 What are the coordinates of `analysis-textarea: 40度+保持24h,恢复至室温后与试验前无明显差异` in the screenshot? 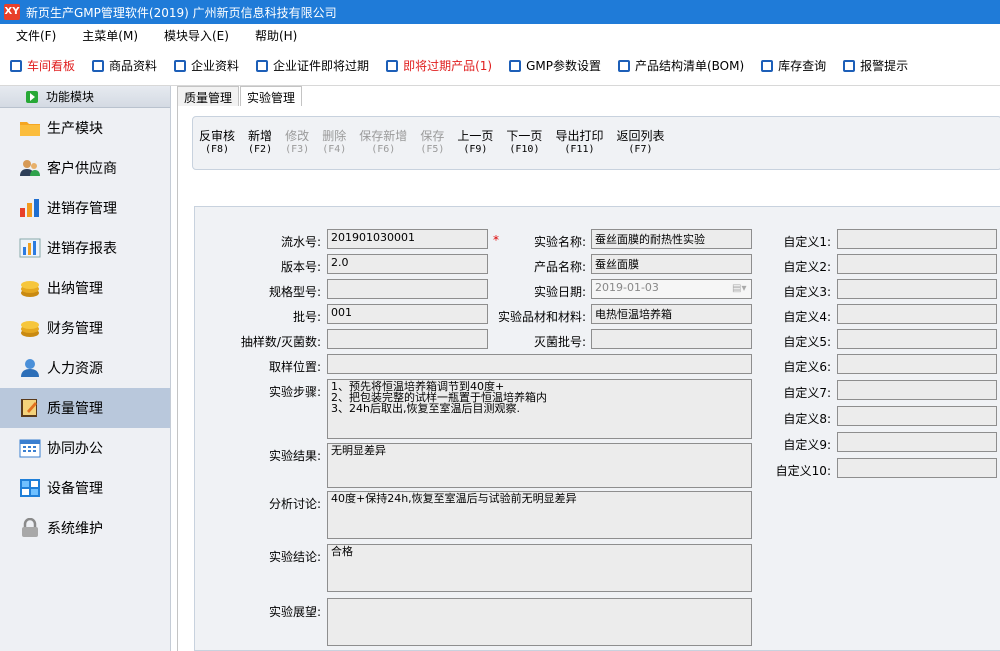 It's located at (539, 515).